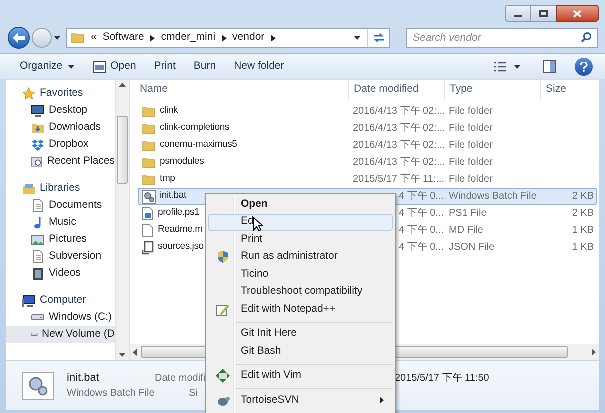 The height and width of the screenshot is (413, 605). Describe the element at coordinates (111, 394) in the screenshot. I see `details-type: Windows Batch File` at that location.